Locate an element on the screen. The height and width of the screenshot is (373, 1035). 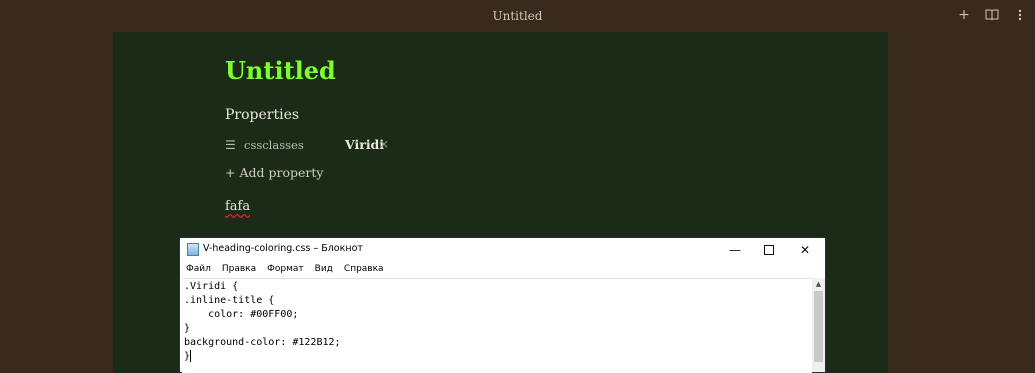
code-line: .Viridi { is located at coordinates (211, 286).